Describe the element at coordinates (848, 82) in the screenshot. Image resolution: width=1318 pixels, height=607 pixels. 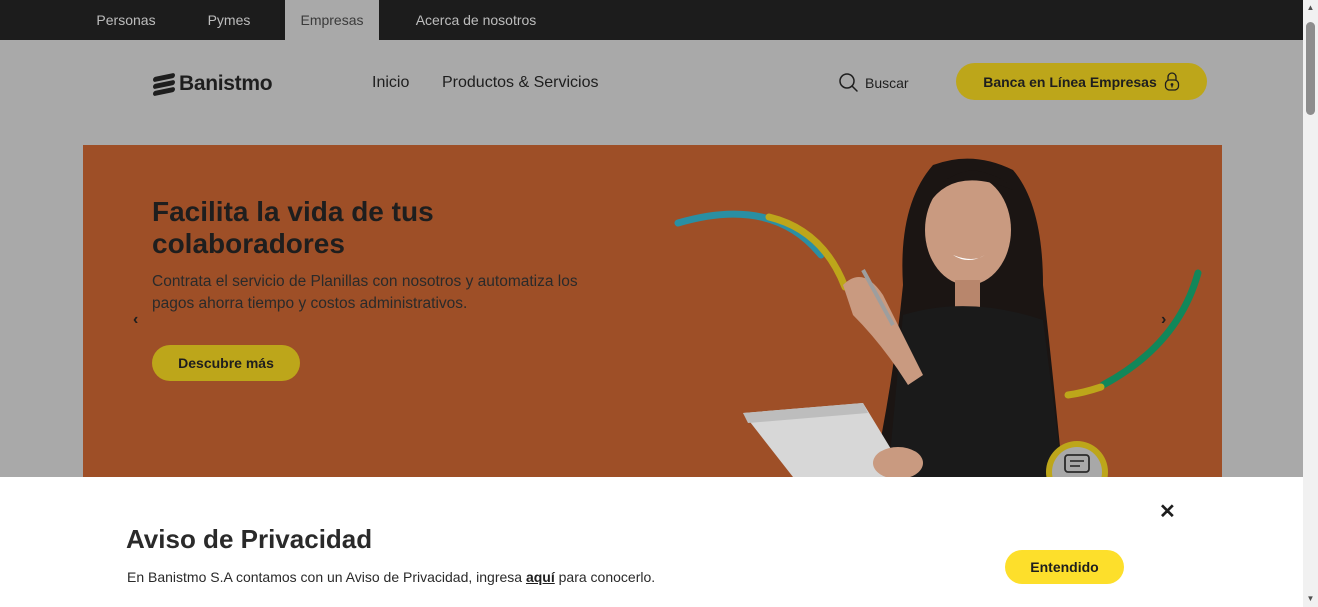
I see `search-icon` at that location.